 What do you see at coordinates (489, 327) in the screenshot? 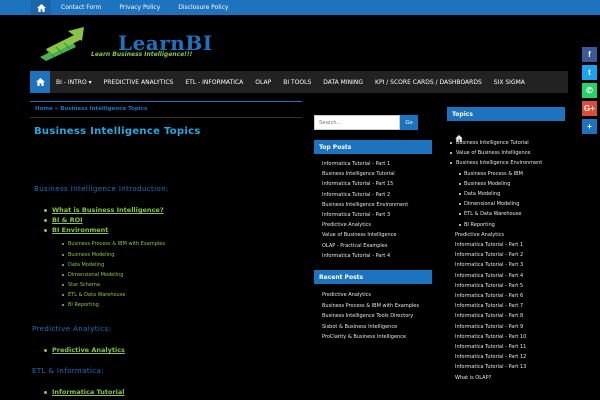
I see `topic-item: Informatica Tutorial - Part 9` at bounding box center [489, 327].